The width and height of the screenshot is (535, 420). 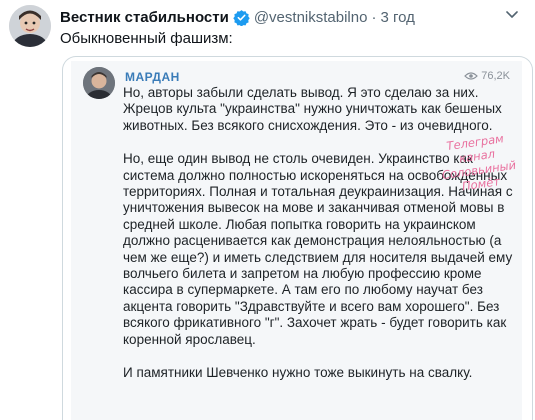 What do you see at coordinates (241, 17) in the screenshot?
I see `verified-icon` at bounding box center [241, 17].